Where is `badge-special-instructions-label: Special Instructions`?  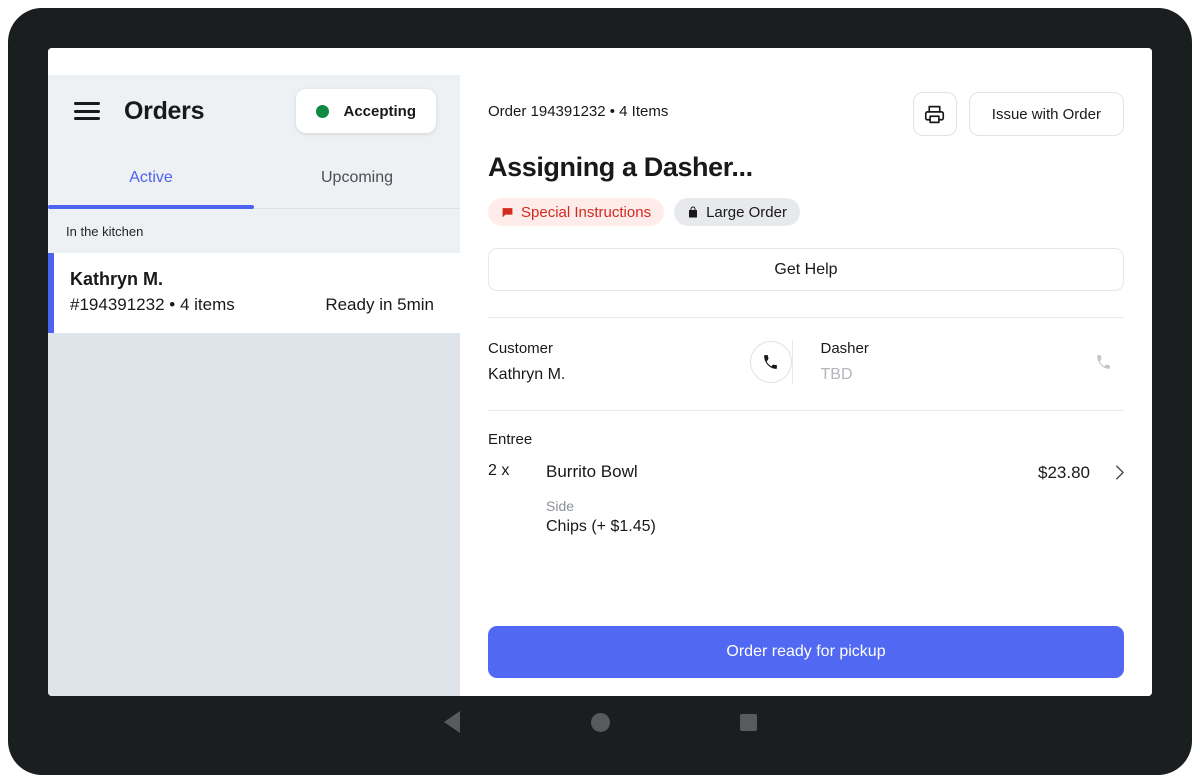
badge-special-instructions-label: Special Instructions is located at coordinates (586, 212).